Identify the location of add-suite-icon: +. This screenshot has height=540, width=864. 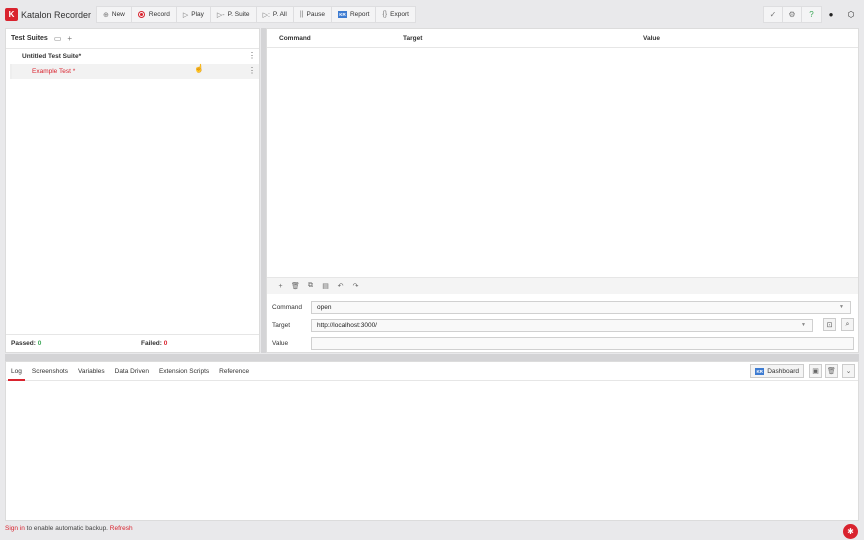
(69, 38).